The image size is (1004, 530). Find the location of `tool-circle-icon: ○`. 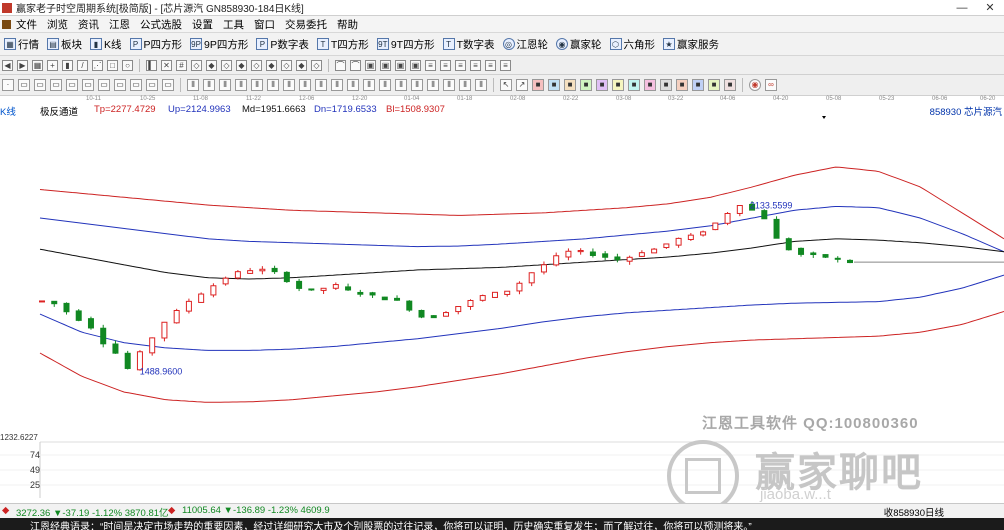

tool-circle-icon: ○ is located at coordinates (127, 65).